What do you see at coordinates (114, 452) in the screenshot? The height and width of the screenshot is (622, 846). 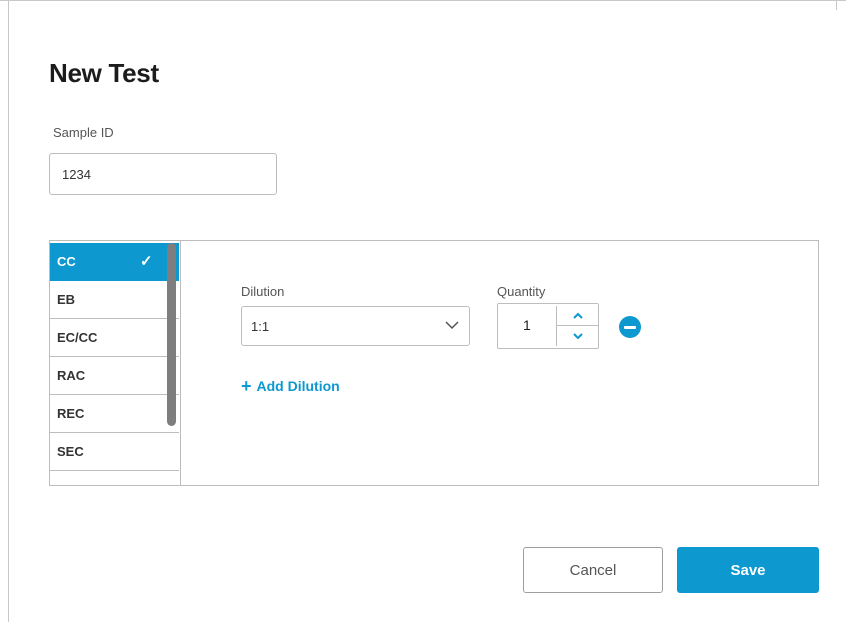 I see `test-item-sec: SEC` at bounding box center [114, 452].